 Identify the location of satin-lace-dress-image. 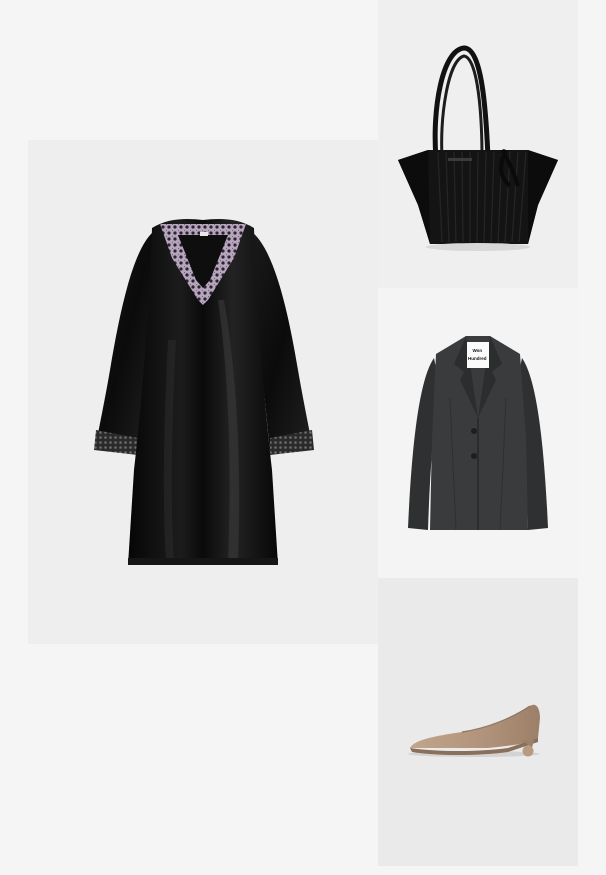
(204, 391).